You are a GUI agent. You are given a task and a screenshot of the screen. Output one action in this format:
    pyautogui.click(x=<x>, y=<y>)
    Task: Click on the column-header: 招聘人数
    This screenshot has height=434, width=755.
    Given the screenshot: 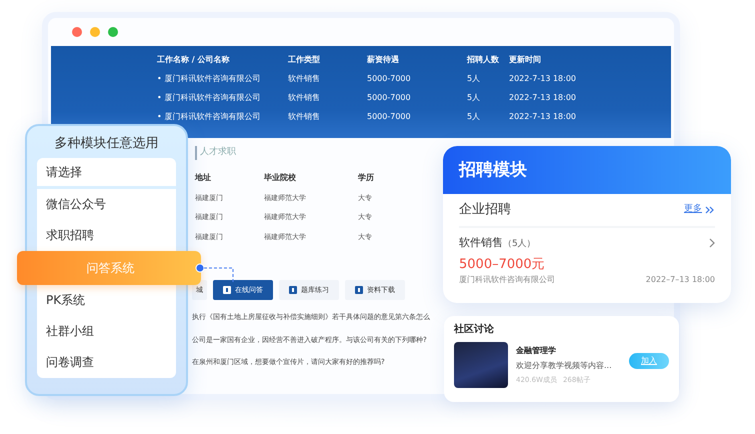 What is the action you would take?
    pyautogui.click(x=483, y=60)
    